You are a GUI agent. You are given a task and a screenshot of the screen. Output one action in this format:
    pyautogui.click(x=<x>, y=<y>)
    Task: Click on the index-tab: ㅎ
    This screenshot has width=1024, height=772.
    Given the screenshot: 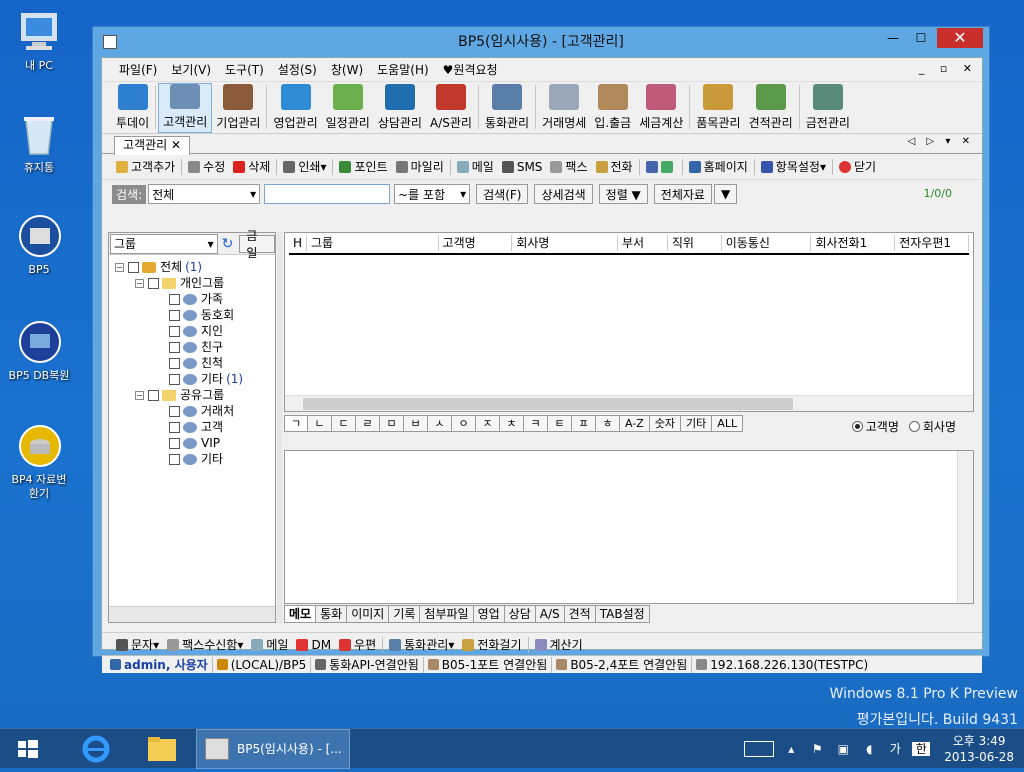 What is the action you would take?
    pyautogui.click(x=608, y=423)
    